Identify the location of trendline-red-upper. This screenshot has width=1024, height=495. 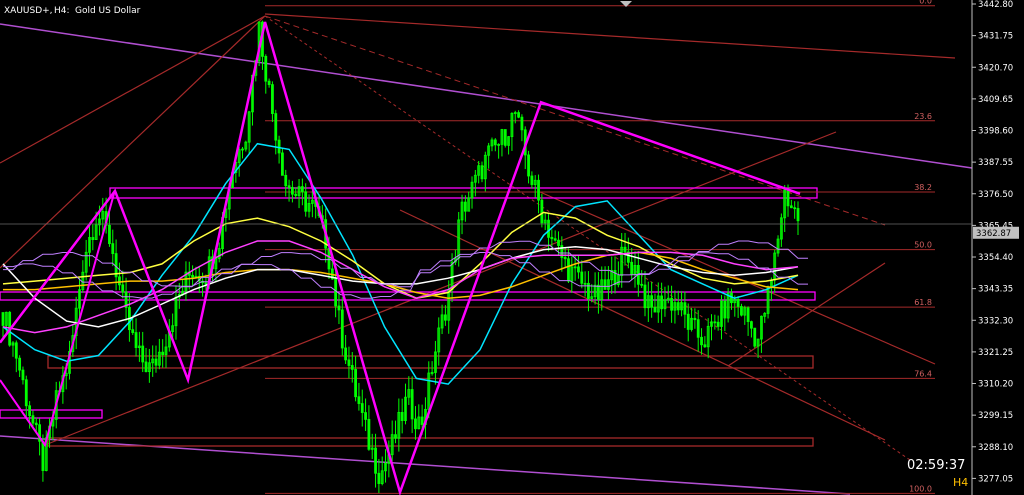
(610, 36).